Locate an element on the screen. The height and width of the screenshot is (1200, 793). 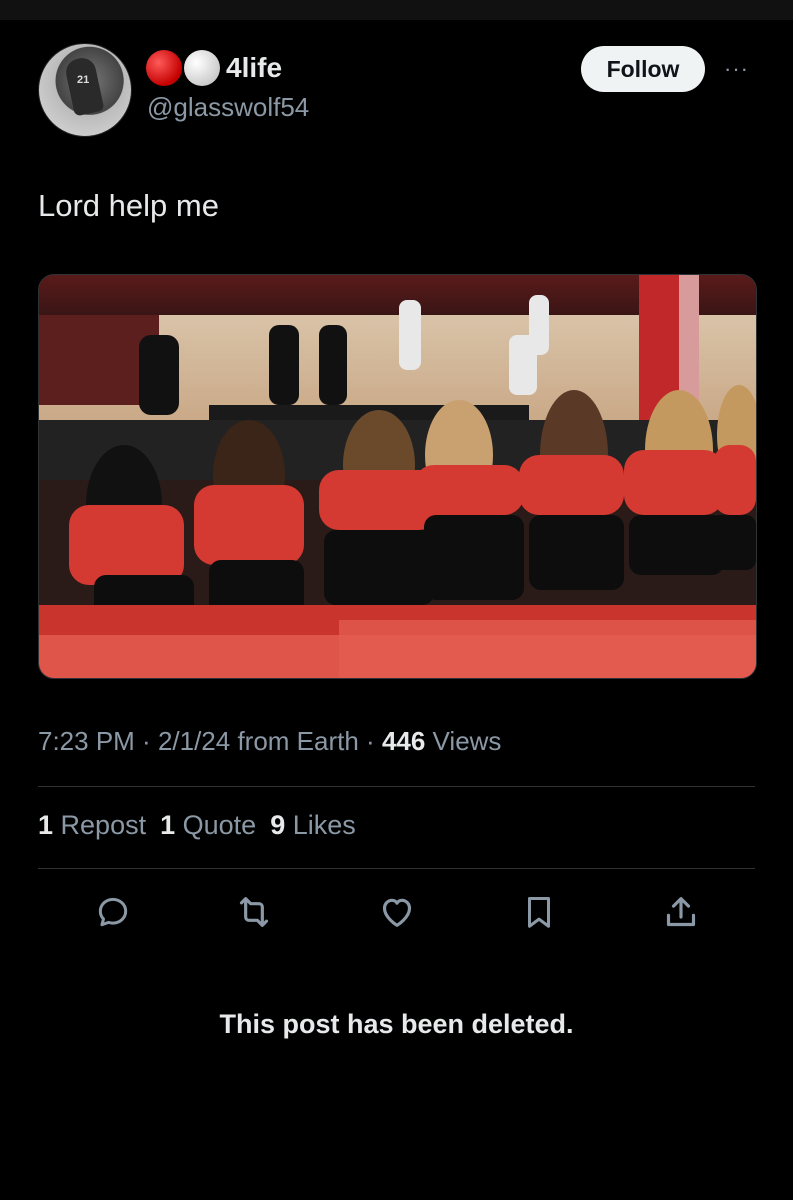
share-icon is located at coordinates (681, 912).